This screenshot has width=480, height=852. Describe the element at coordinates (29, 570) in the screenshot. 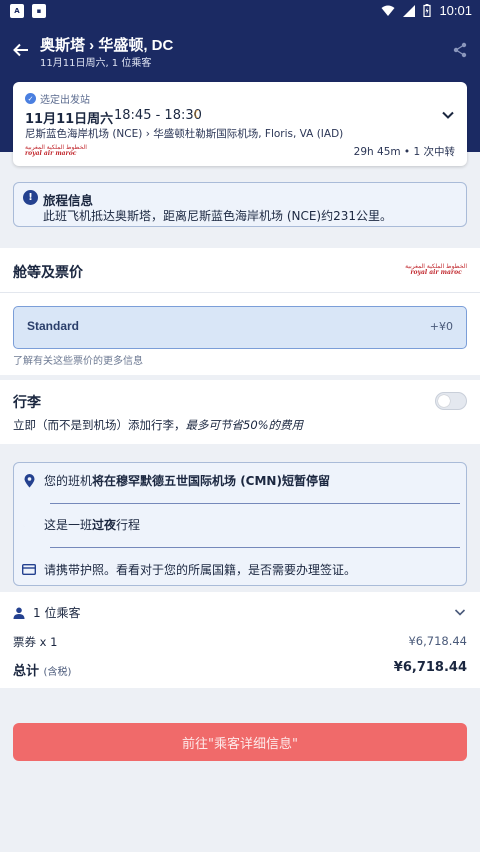

I see `passport-card-icon` at that location.